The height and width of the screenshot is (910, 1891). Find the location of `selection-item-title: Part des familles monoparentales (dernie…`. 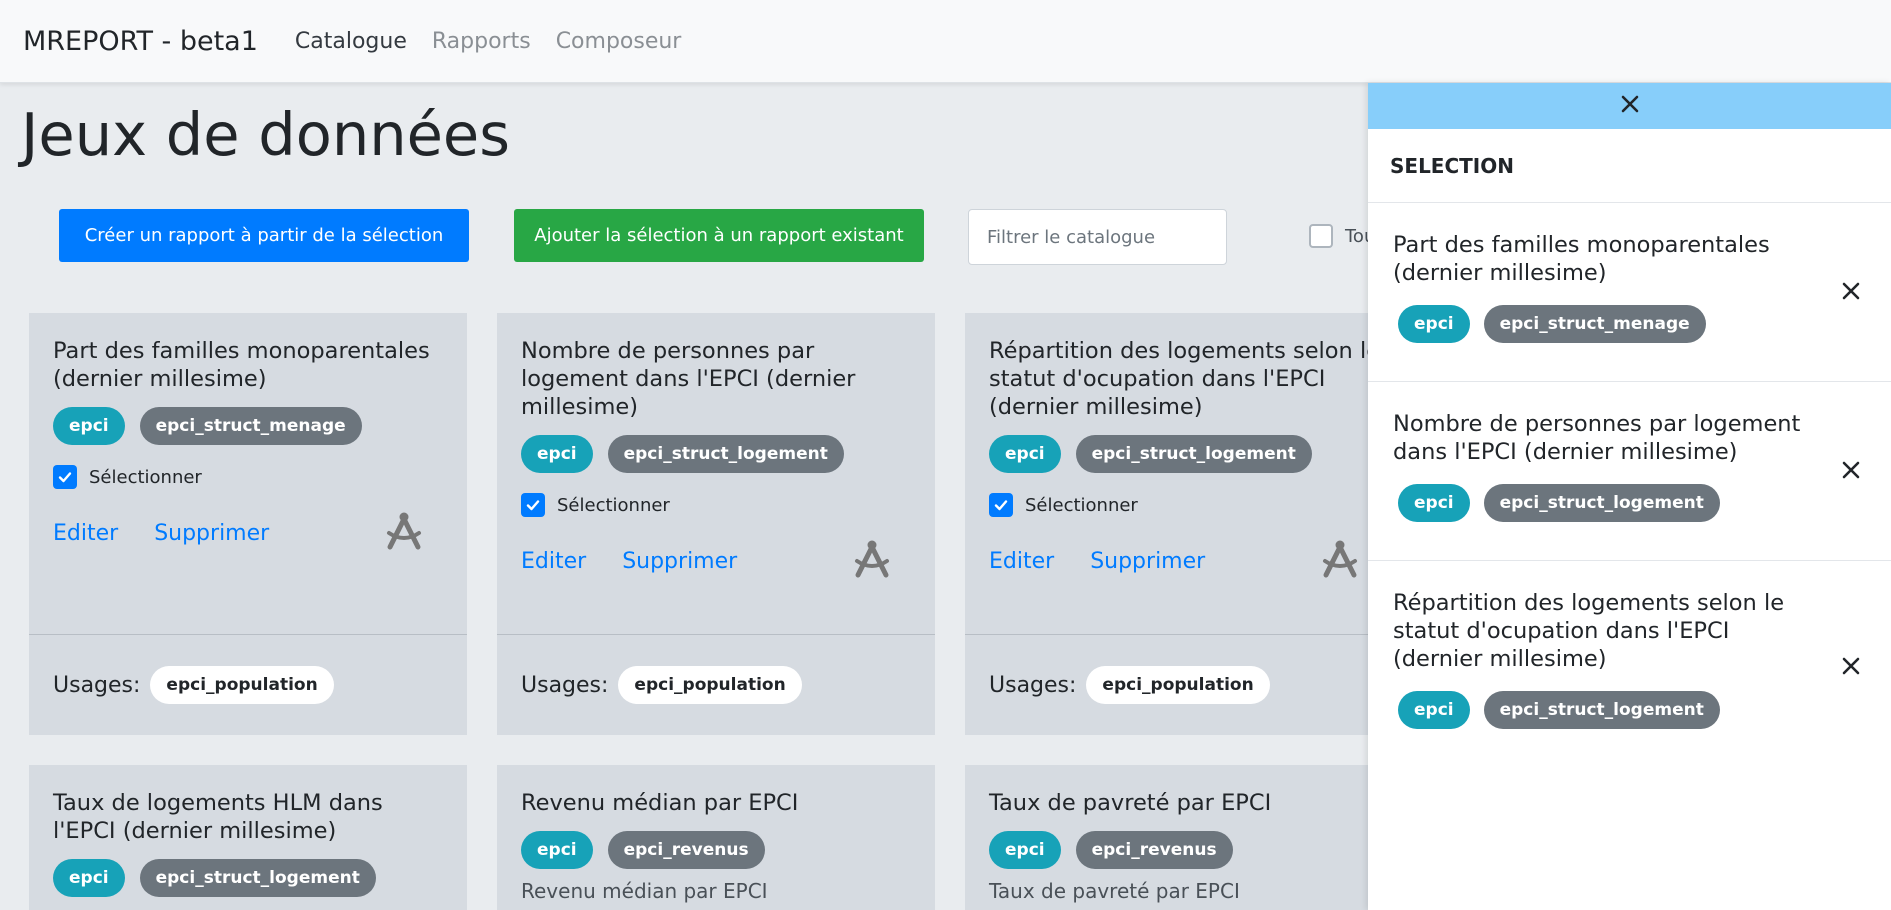

selection-item-title: Part des familles monoparentales (dernie… is located at coordinates (1581, 259).